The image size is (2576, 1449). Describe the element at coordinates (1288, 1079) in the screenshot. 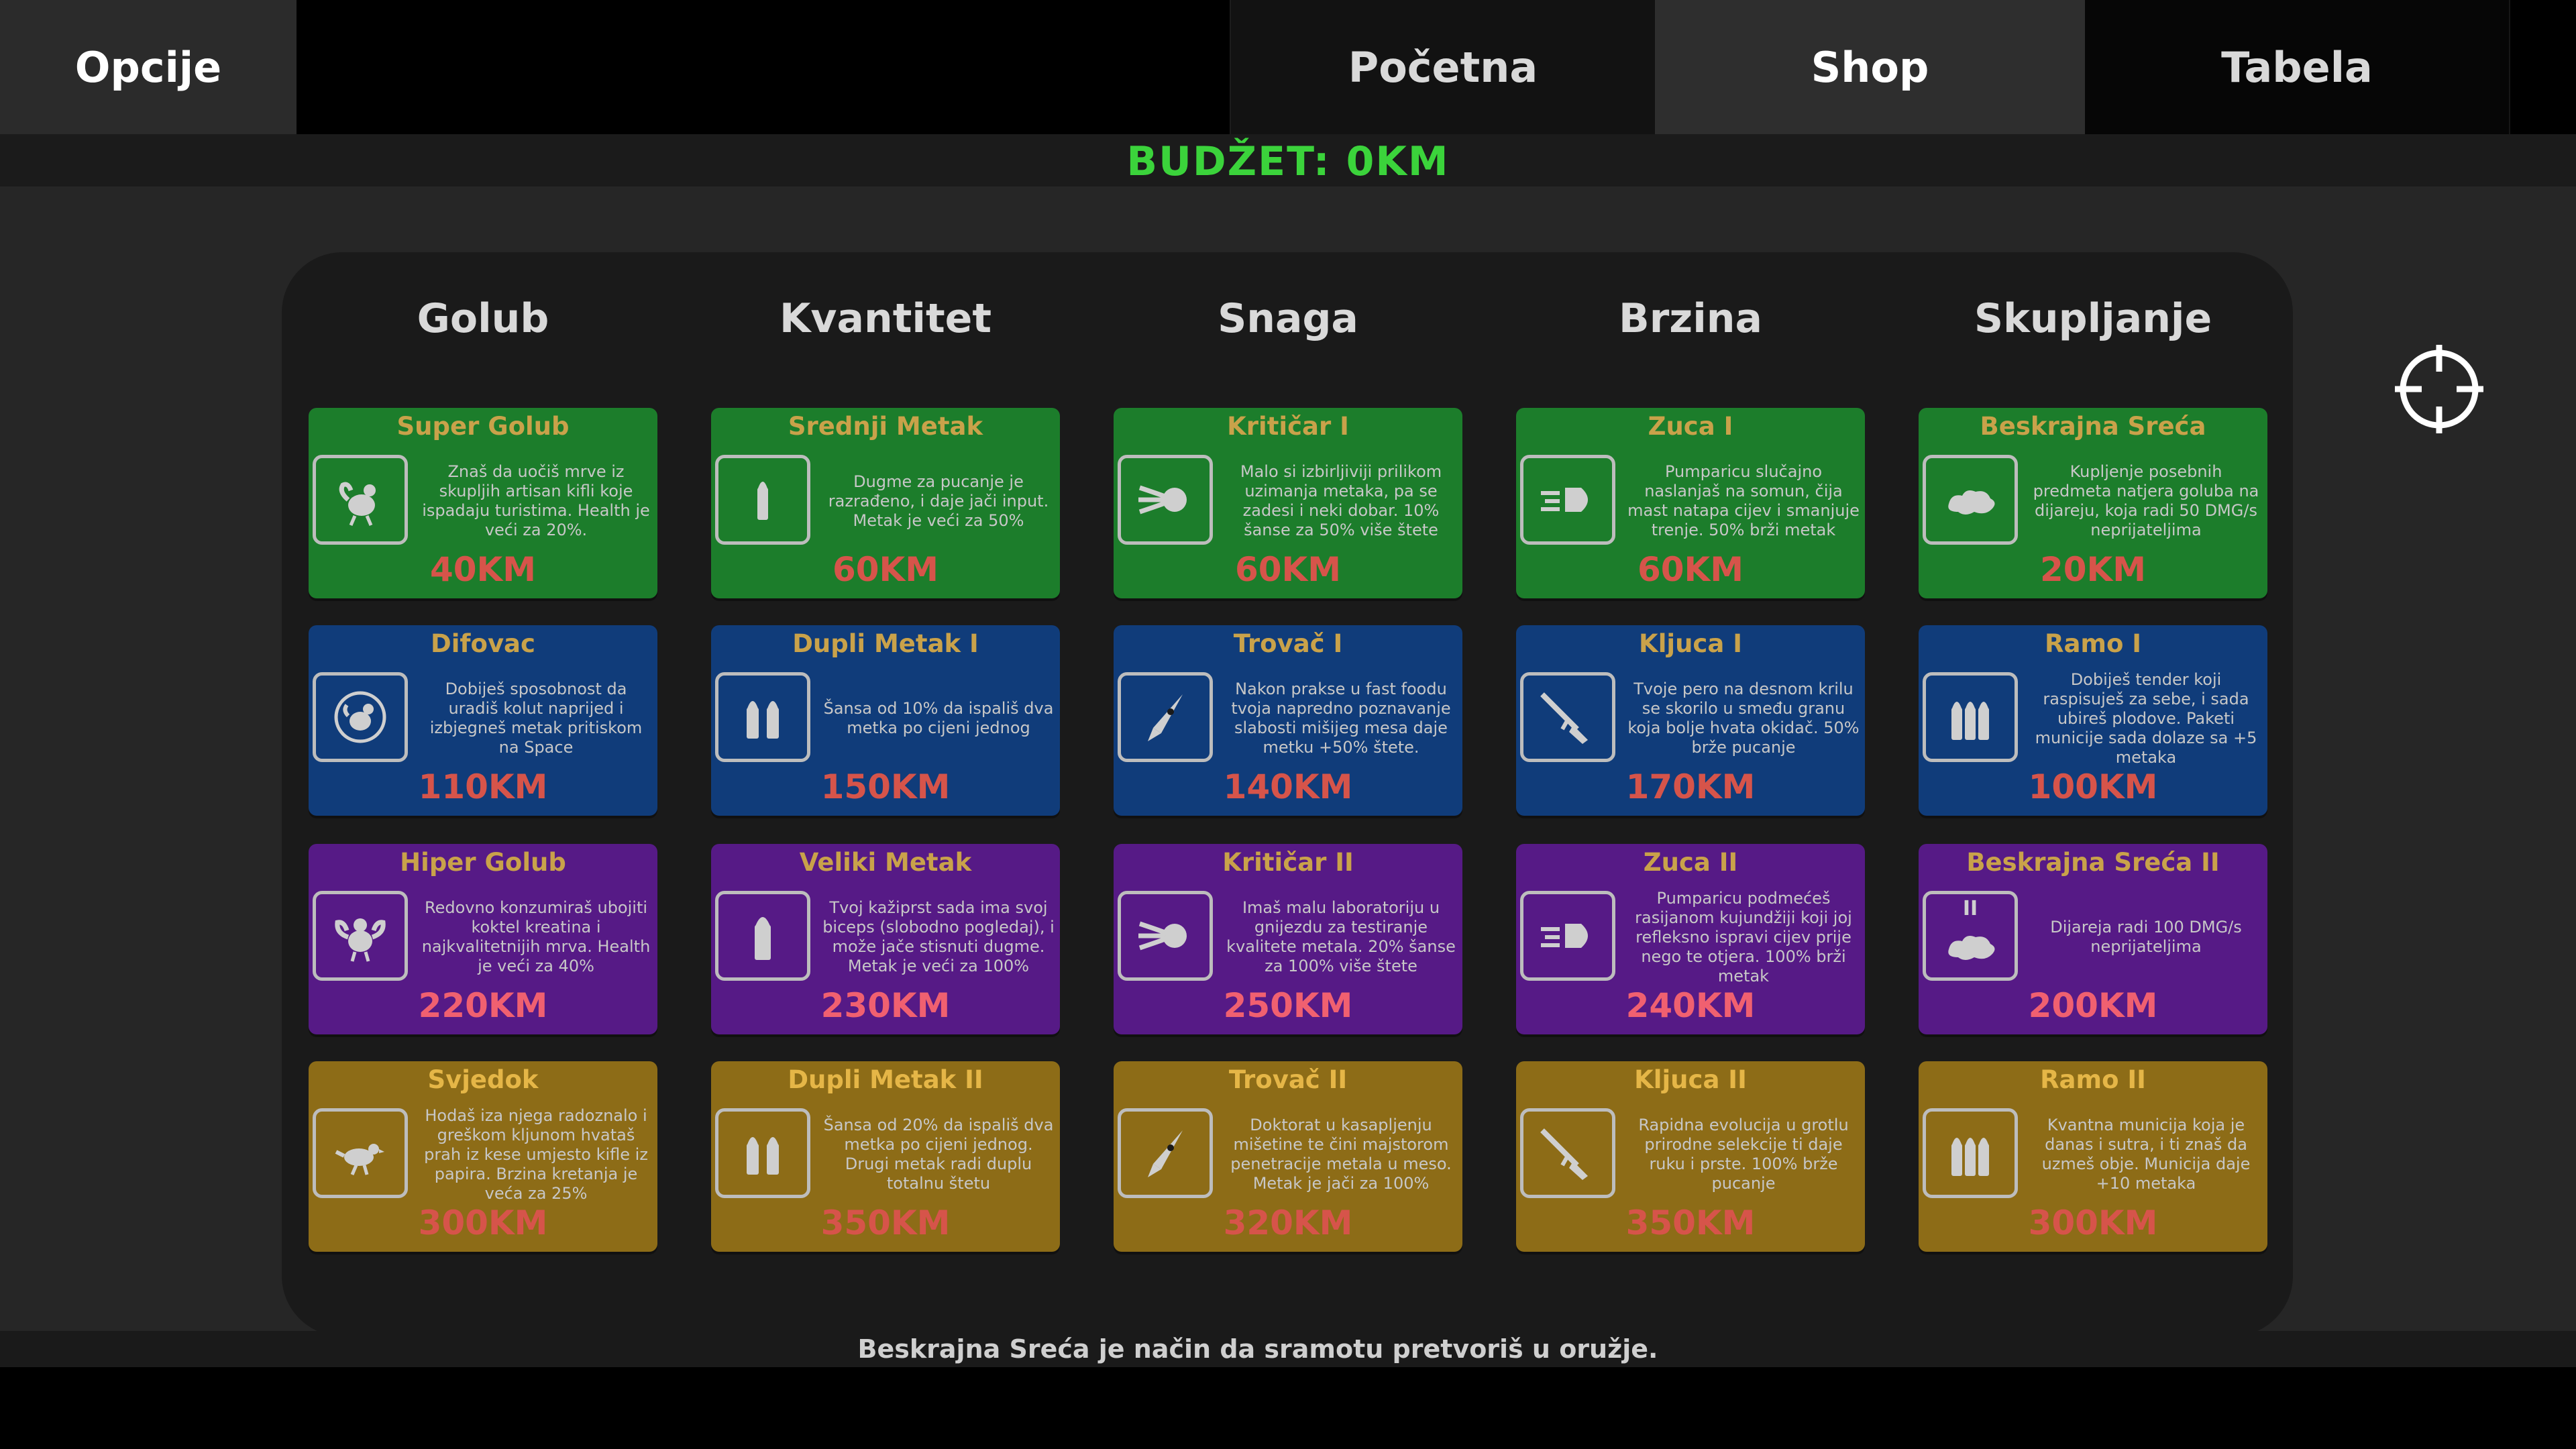

I see `upgrade-title: Trovač II` at that location.